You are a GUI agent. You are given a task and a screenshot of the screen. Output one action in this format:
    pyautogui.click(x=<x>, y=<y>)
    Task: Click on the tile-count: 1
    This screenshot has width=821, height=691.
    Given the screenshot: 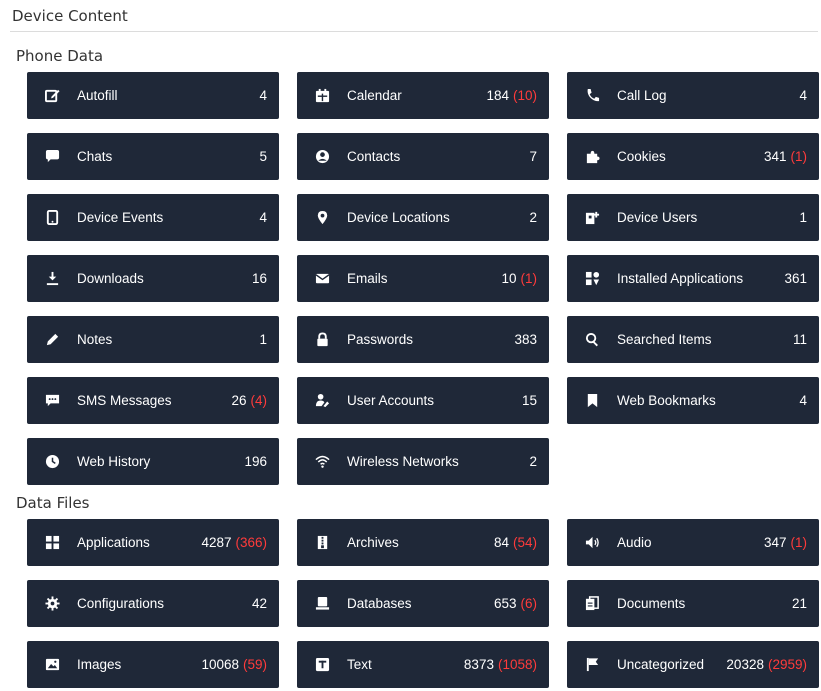 What is the action you would take?
    pyautogui.click(x=263, y=339)
    